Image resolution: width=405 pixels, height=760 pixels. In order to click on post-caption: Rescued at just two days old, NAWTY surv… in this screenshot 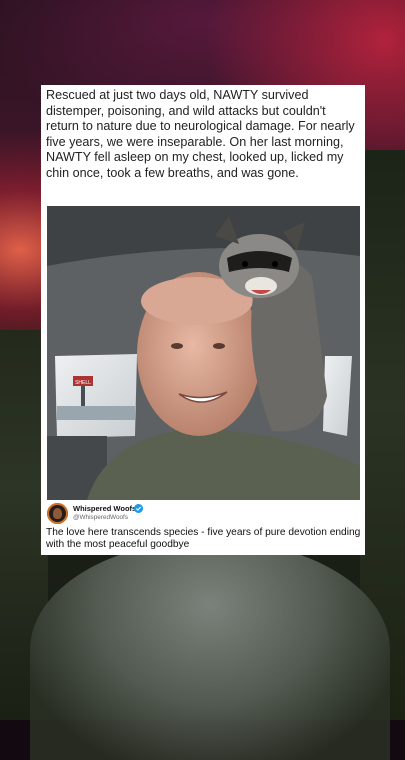, I will do `click(200, 134)`.